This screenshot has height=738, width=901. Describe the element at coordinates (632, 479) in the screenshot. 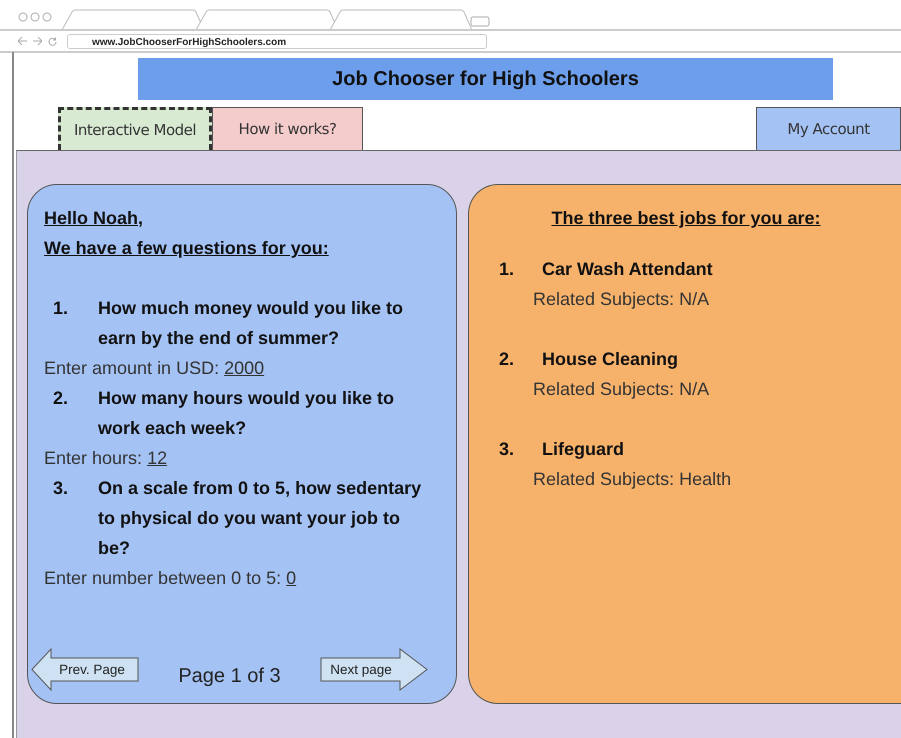

I see `related-subjects: Related Subjects: Health` at that location.